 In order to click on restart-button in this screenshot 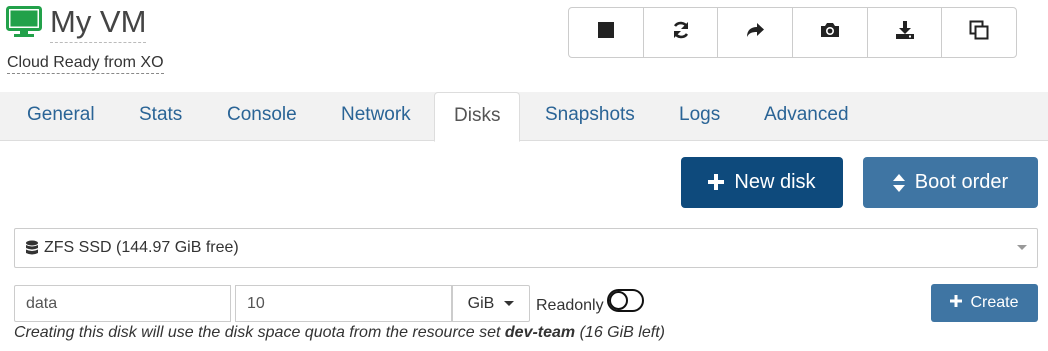, I will do `click(681, 32)`.